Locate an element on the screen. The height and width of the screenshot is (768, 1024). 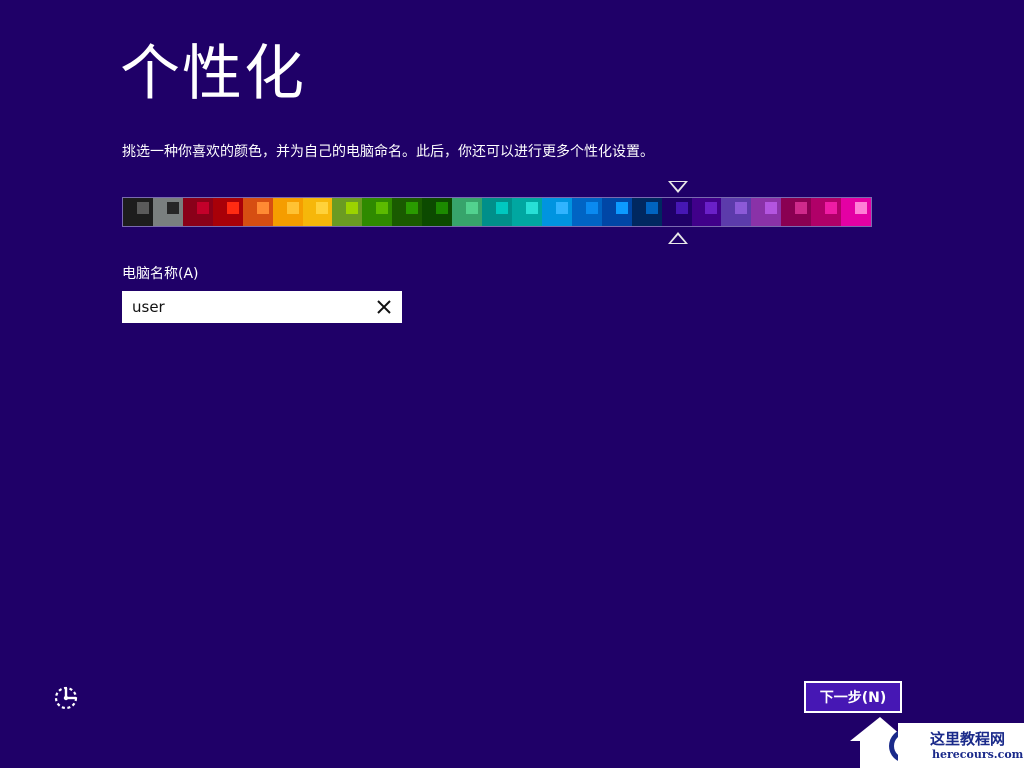
pc-name-input is located at coordinates (242, 307).